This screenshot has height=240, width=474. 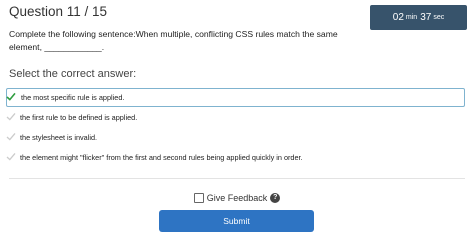 I want to click on timer-seconds: 37, so click(x=426, y=17).